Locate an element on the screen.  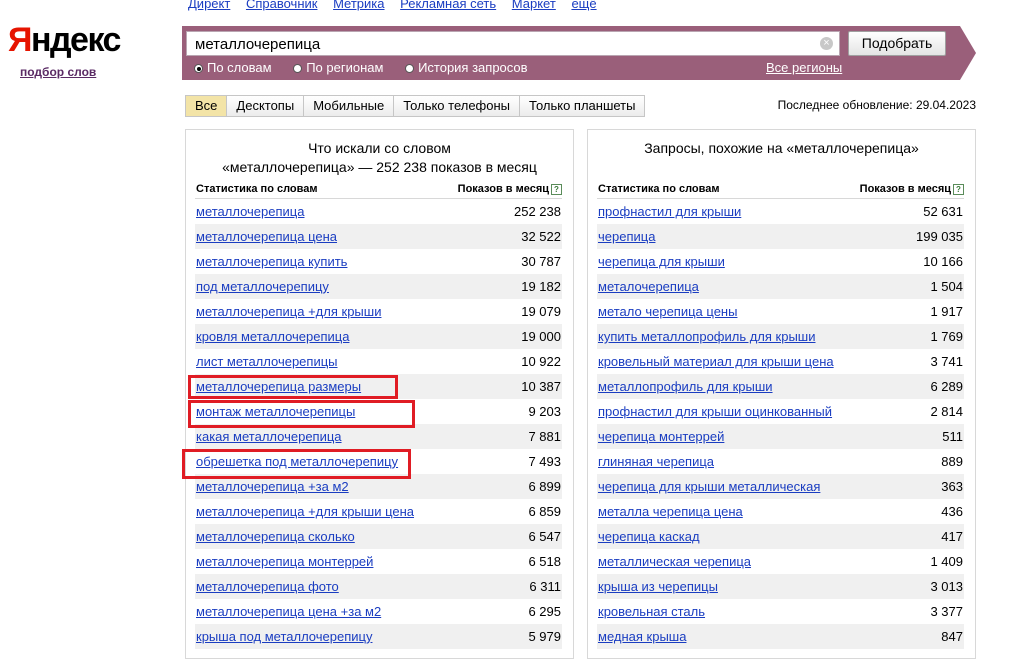
column-header-count: Показов в месяц? is located at coordinates (510, 189).